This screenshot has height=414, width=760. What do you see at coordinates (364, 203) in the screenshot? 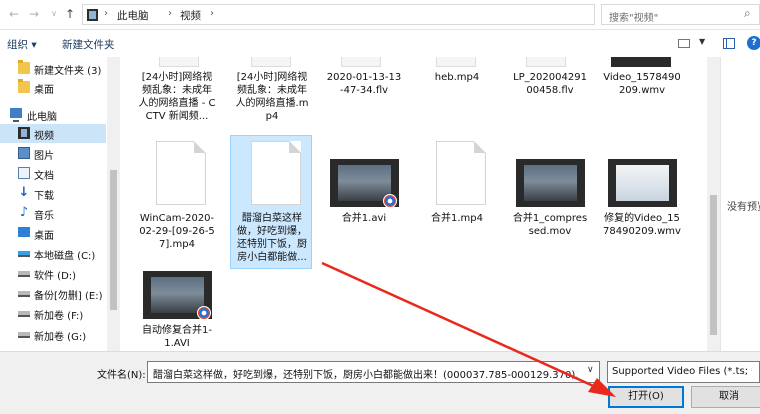
I see `file-item: 合并1.avi` at bounding box center [364, 203].